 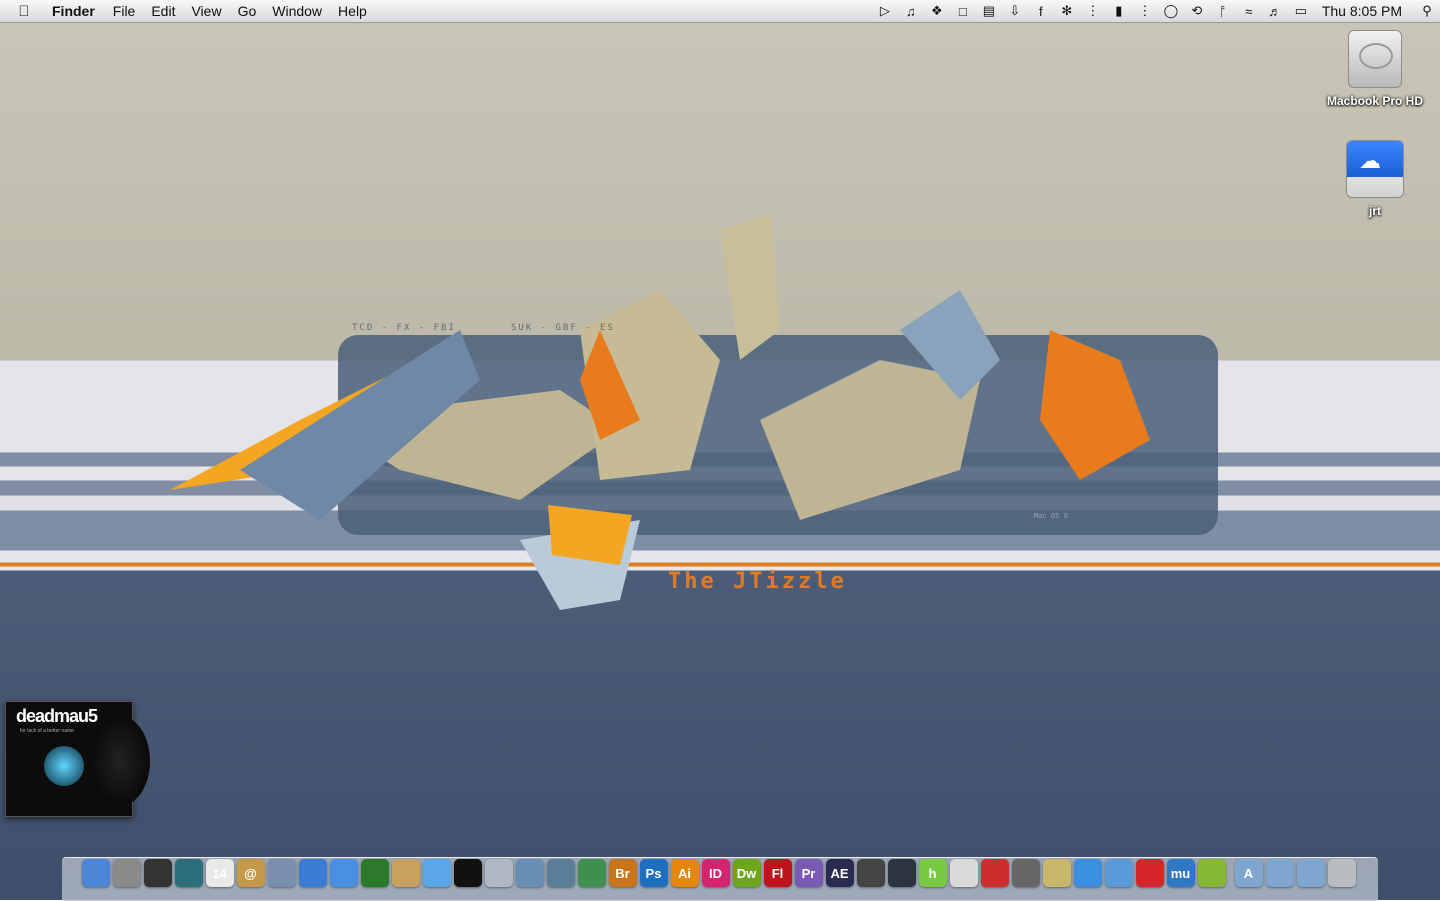 I want to click on play-icon: ▷, so click(x=885, y=11).